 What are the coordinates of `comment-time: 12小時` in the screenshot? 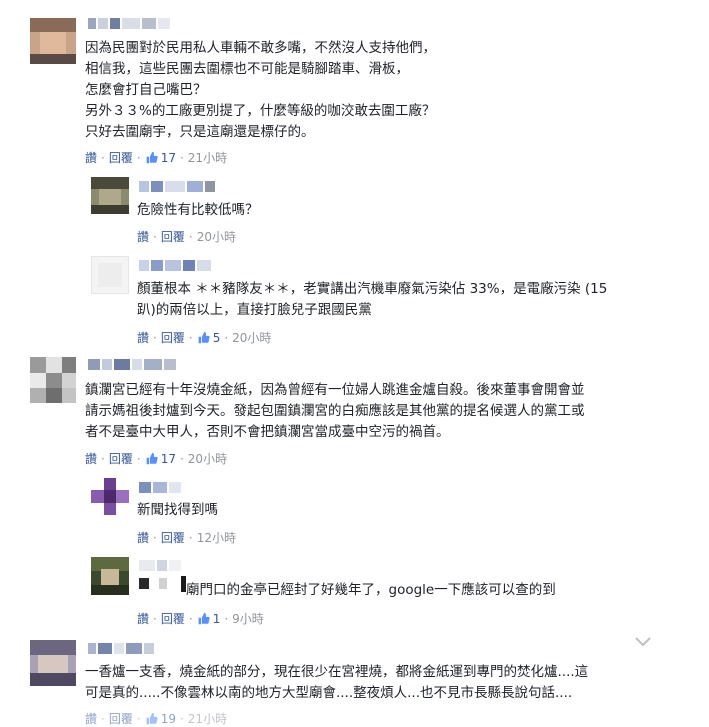 It's located at (216, 537).